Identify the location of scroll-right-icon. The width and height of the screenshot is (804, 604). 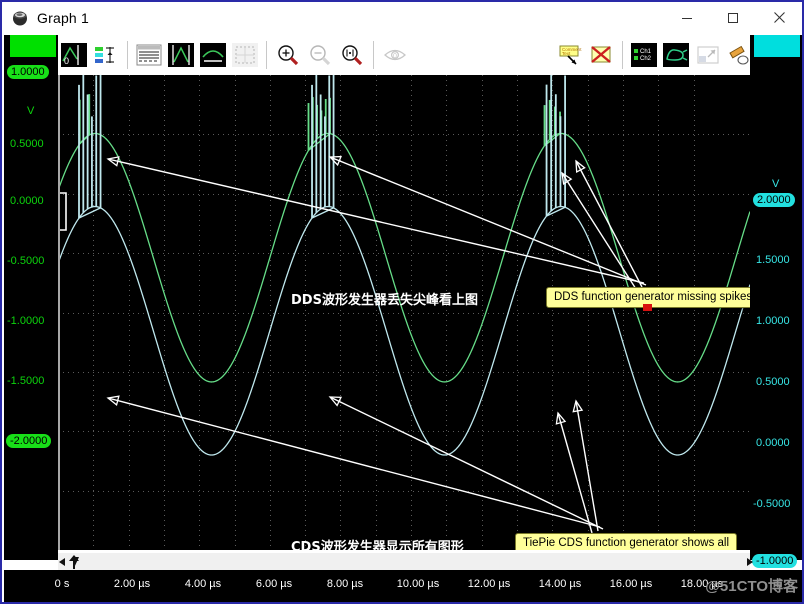
(749, 562).